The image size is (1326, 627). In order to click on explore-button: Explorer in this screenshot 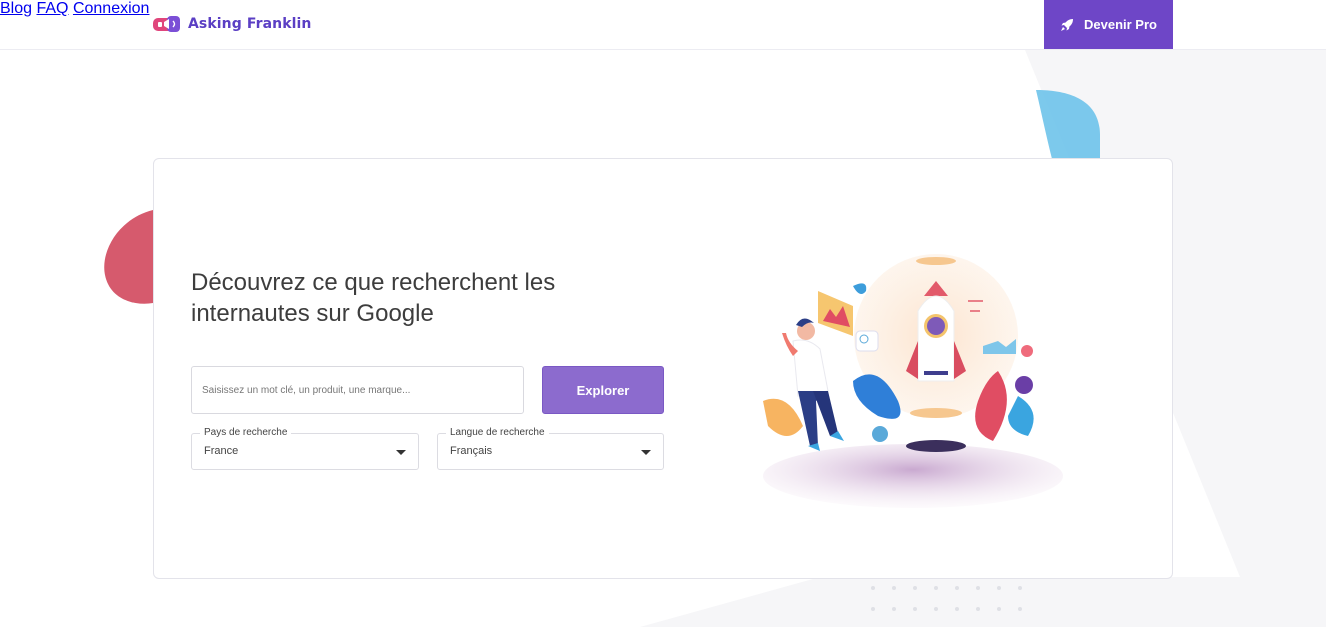, I will do `click(603, 390)`.